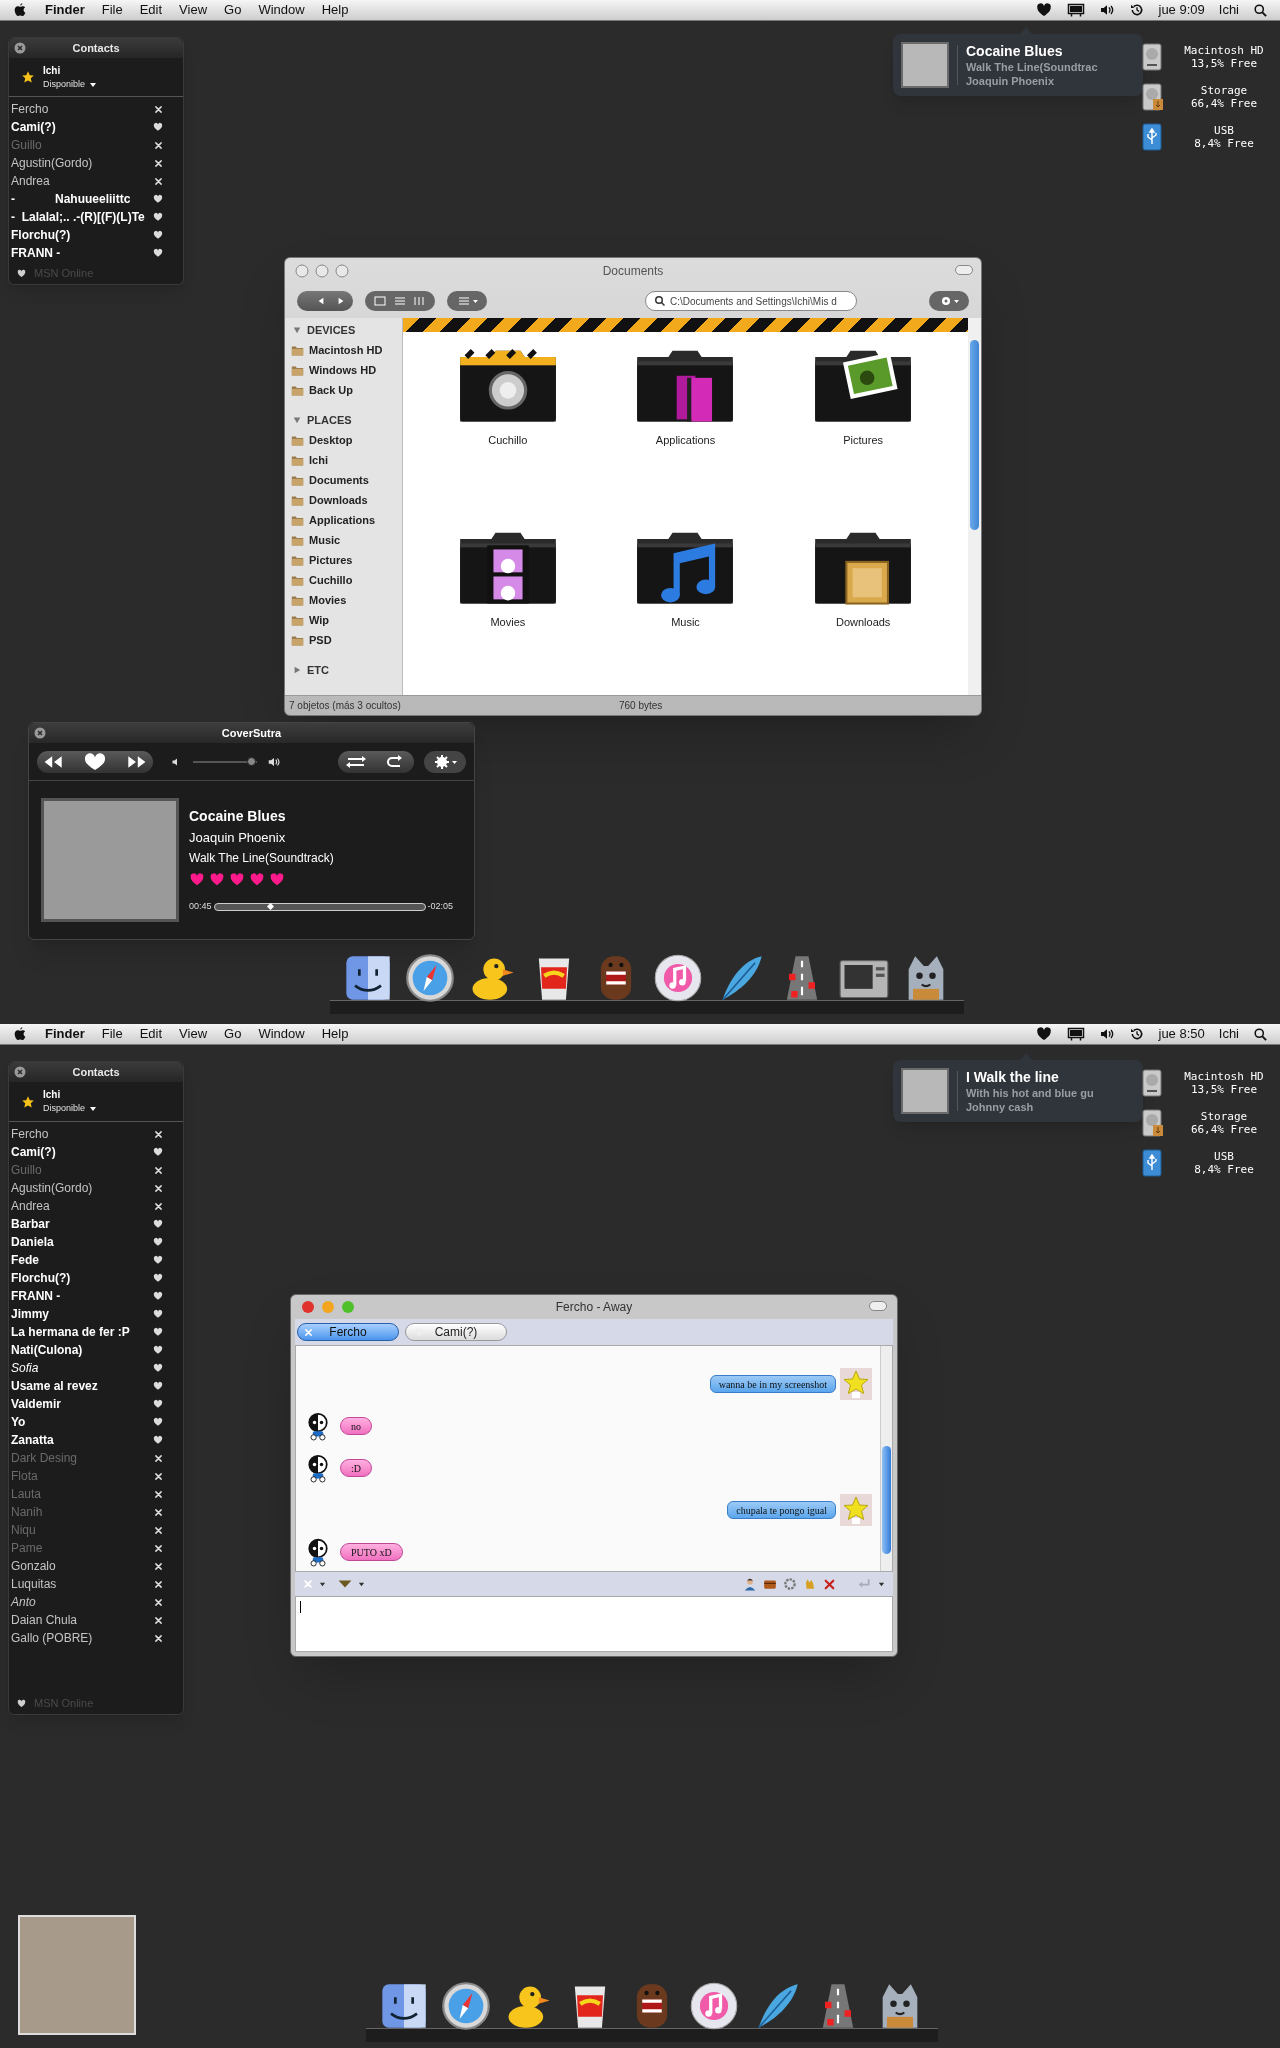  Describe the element at coordinates (30, 181) in the screenshot. I see `contact-name: Andrea` at that location.